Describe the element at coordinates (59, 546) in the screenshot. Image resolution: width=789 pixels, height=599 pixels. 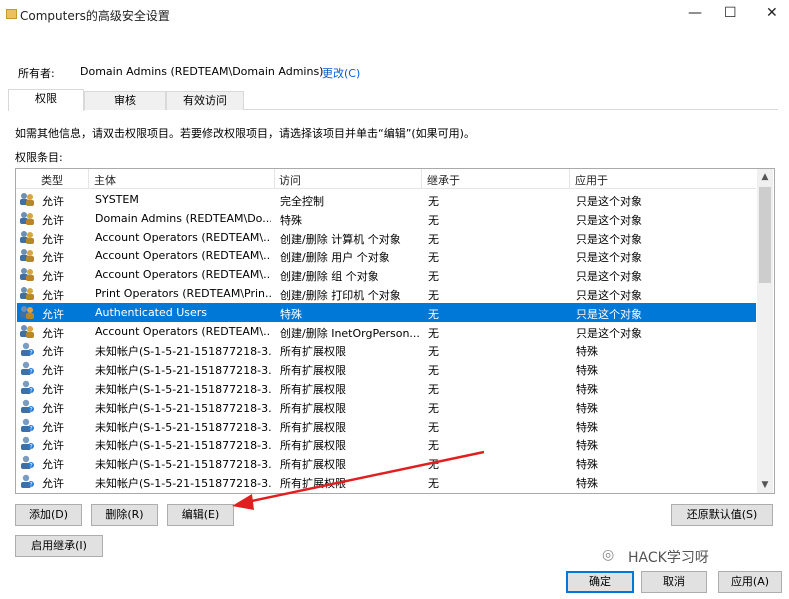
I see `enable-inheritance-button: 启用继承(I)` at that location.